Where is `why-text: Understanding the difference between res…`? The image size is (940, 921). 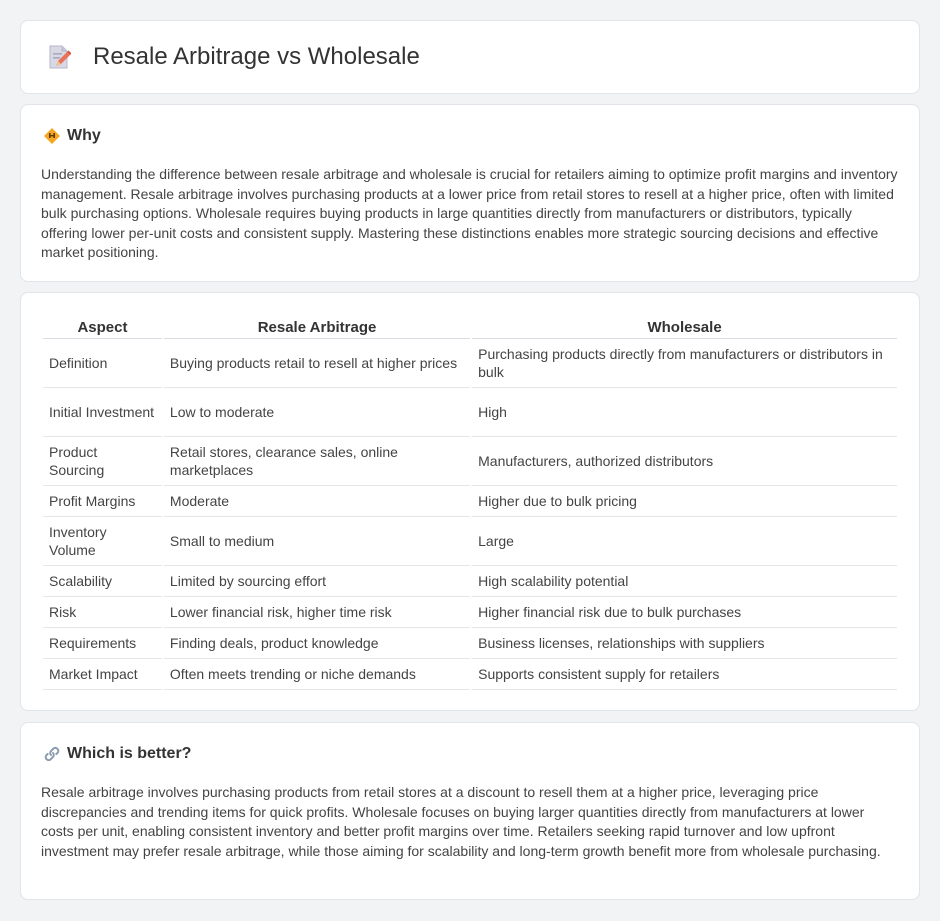 why-text: Understanding the difference between res… is located at coordinates (469, 213).